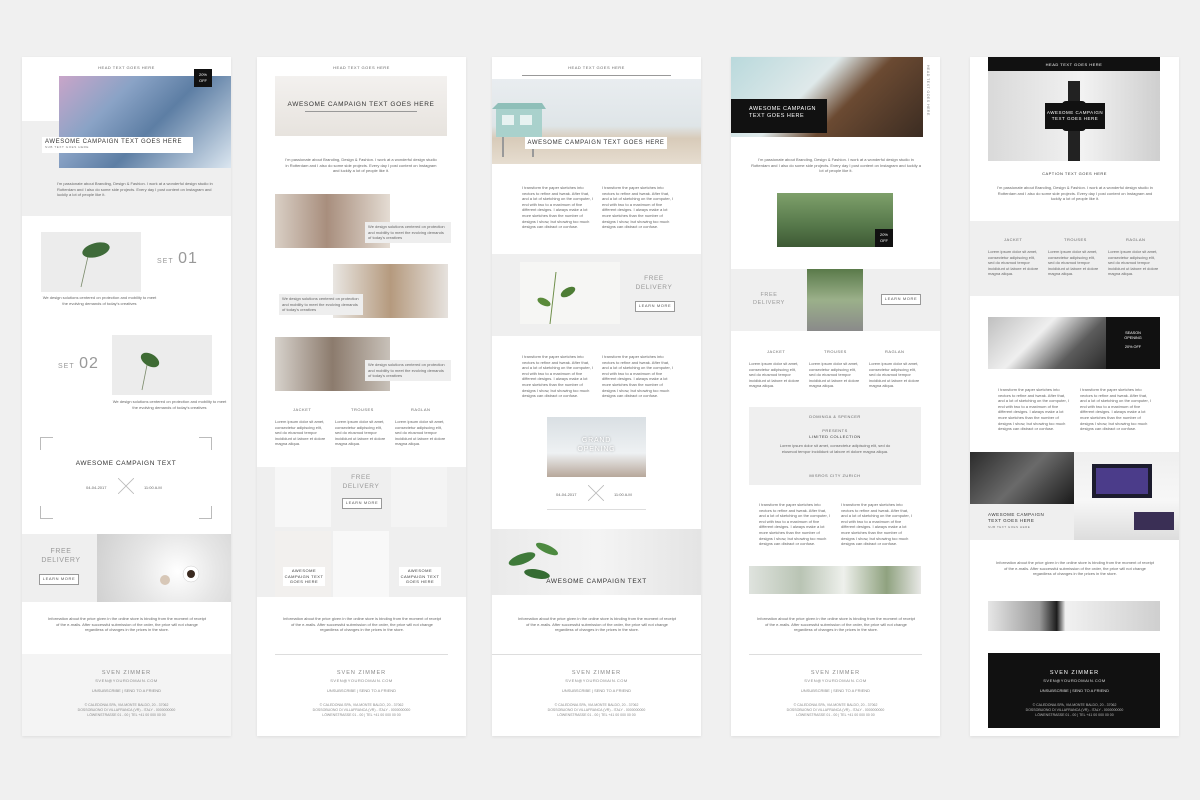 Image resolution: width=1200 pixels, height=800 pixels. I want to click on workspace-image, so click(1126, 496).